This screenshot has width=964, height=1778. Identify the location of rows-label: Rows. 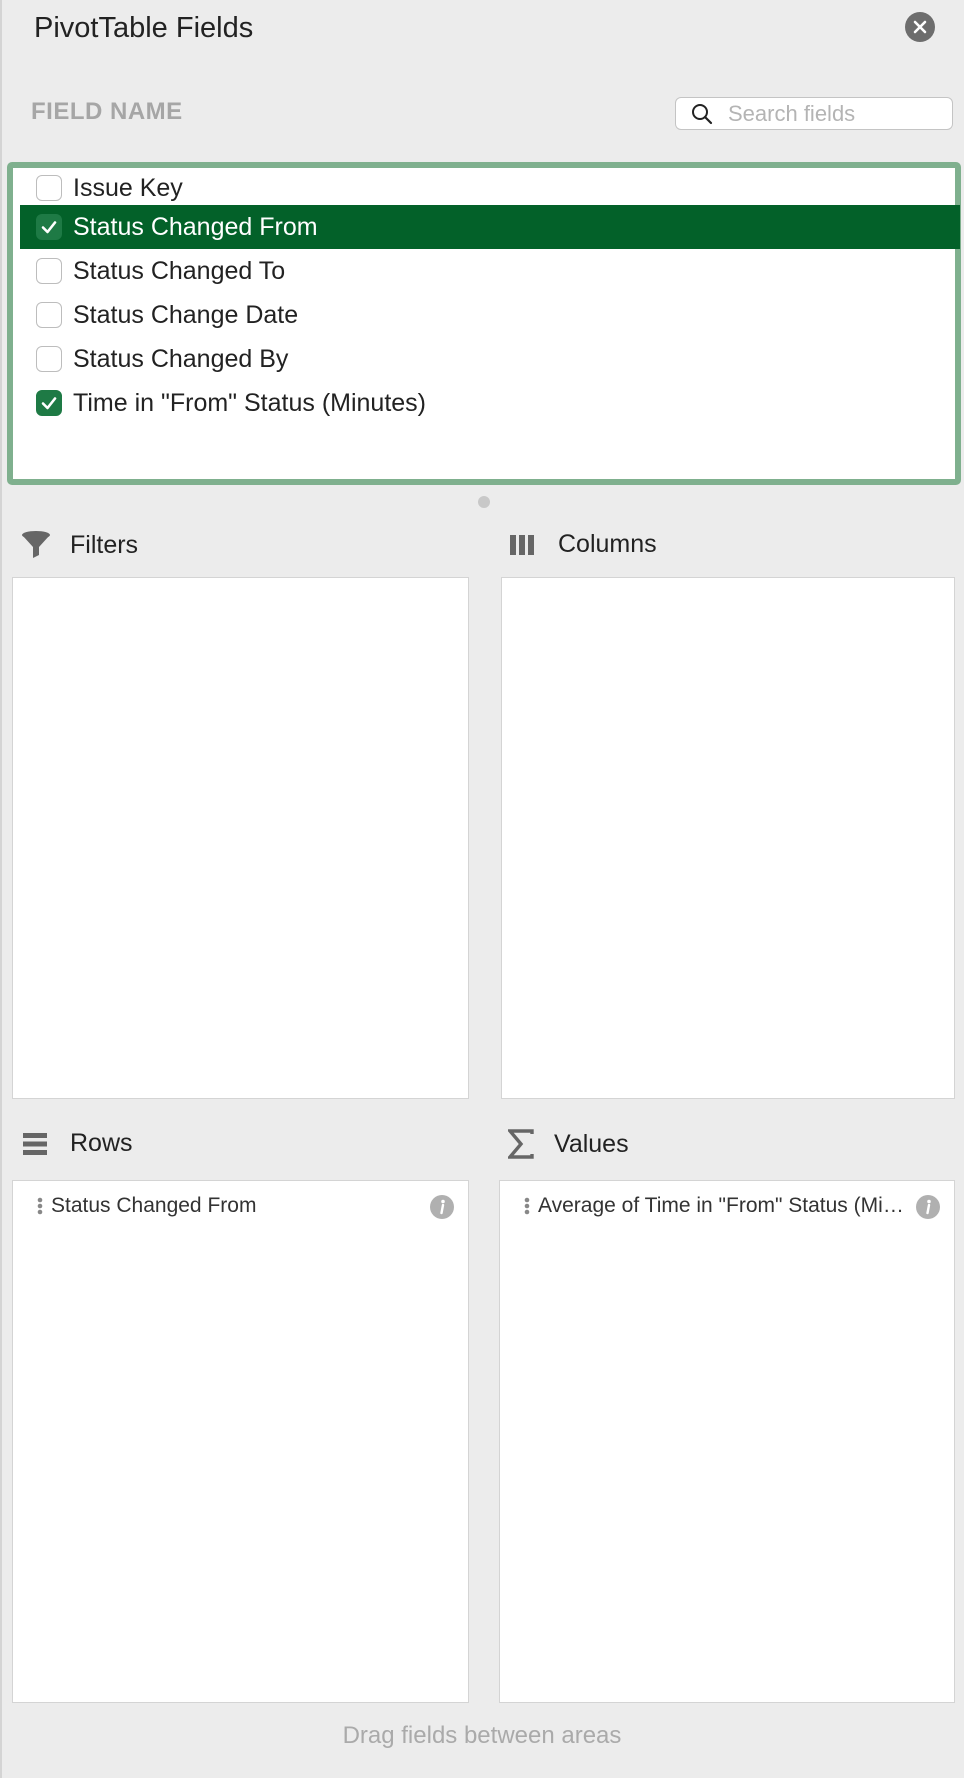
(101, 1143).